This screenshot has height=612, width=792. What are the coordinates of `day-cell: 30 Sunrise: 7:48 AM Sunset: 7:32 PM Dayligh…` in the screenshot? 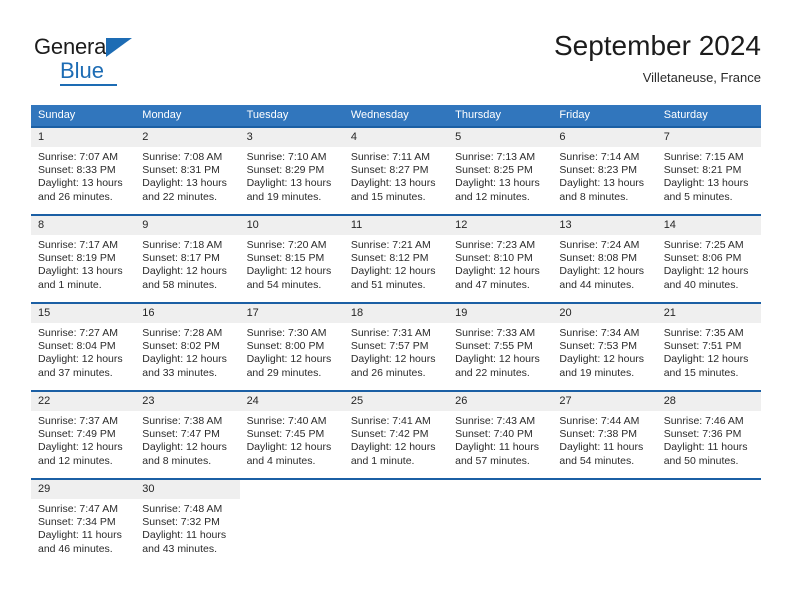 It's located at (187, 523).